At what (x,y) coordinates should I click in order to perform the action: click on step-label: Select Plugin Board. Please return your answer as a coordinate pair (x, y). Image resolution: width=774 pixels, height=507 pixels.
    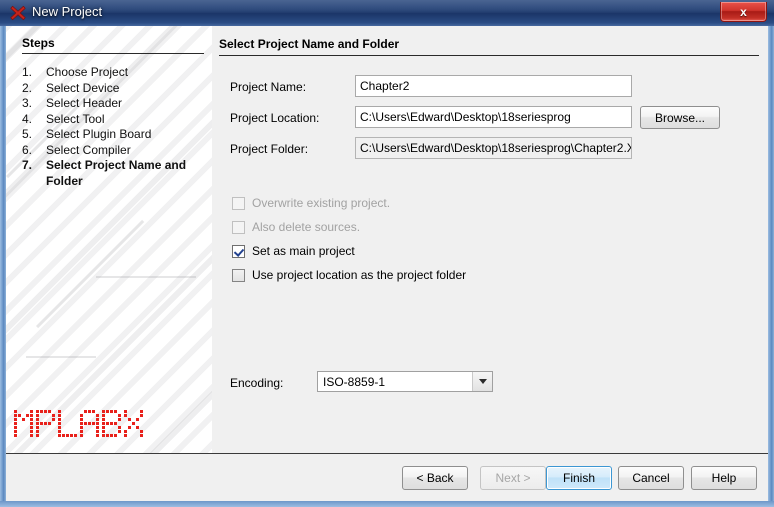
    Looking at the image, I should click on (99, 134).